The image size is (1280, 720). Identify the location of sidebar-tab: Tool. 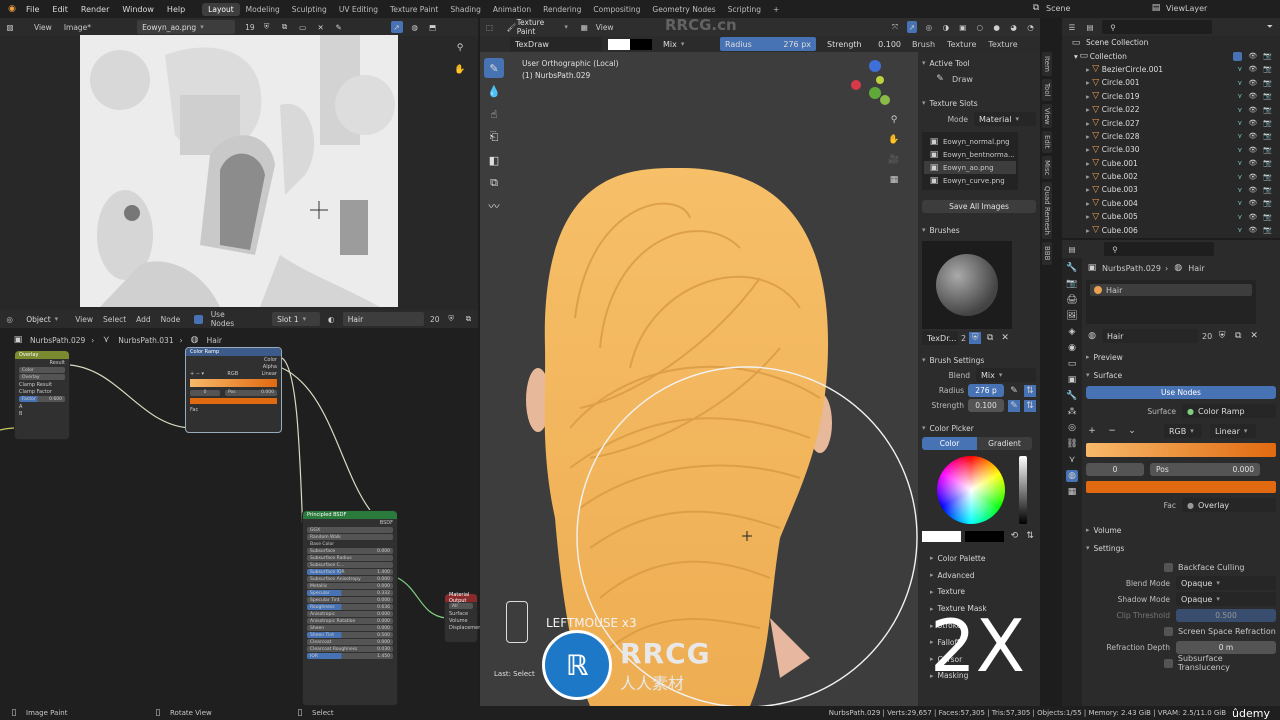
(1047, 89).